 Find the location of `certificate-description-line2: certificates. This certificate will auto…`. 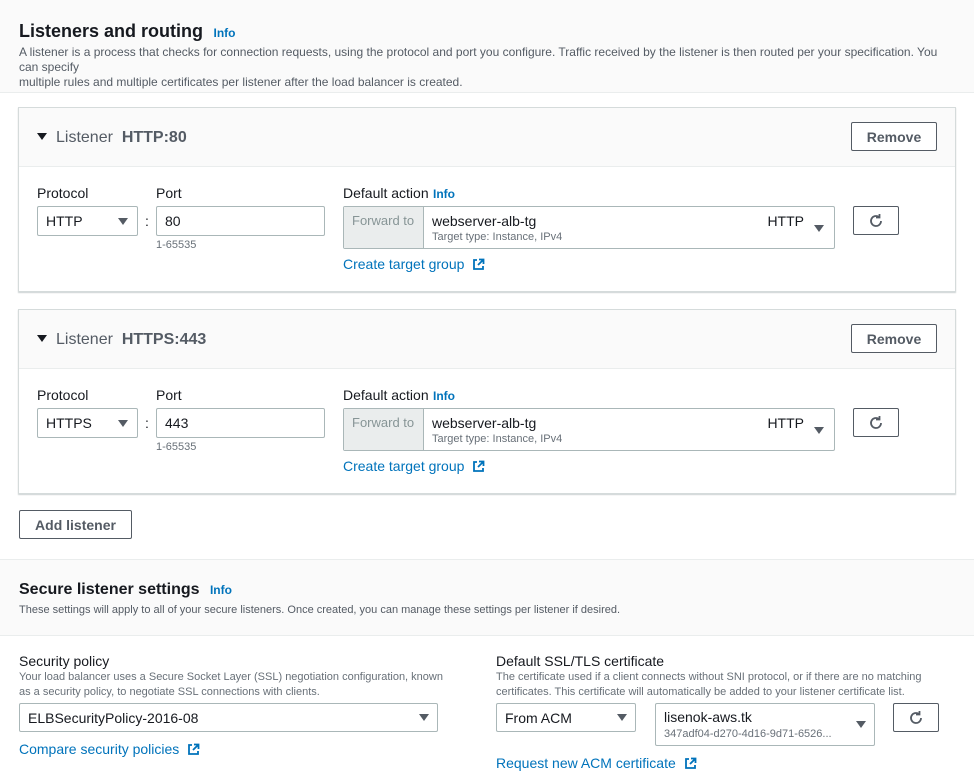

certificate-description-line2: certificates. This certificate will auto… is located at coordinates (700, 692).